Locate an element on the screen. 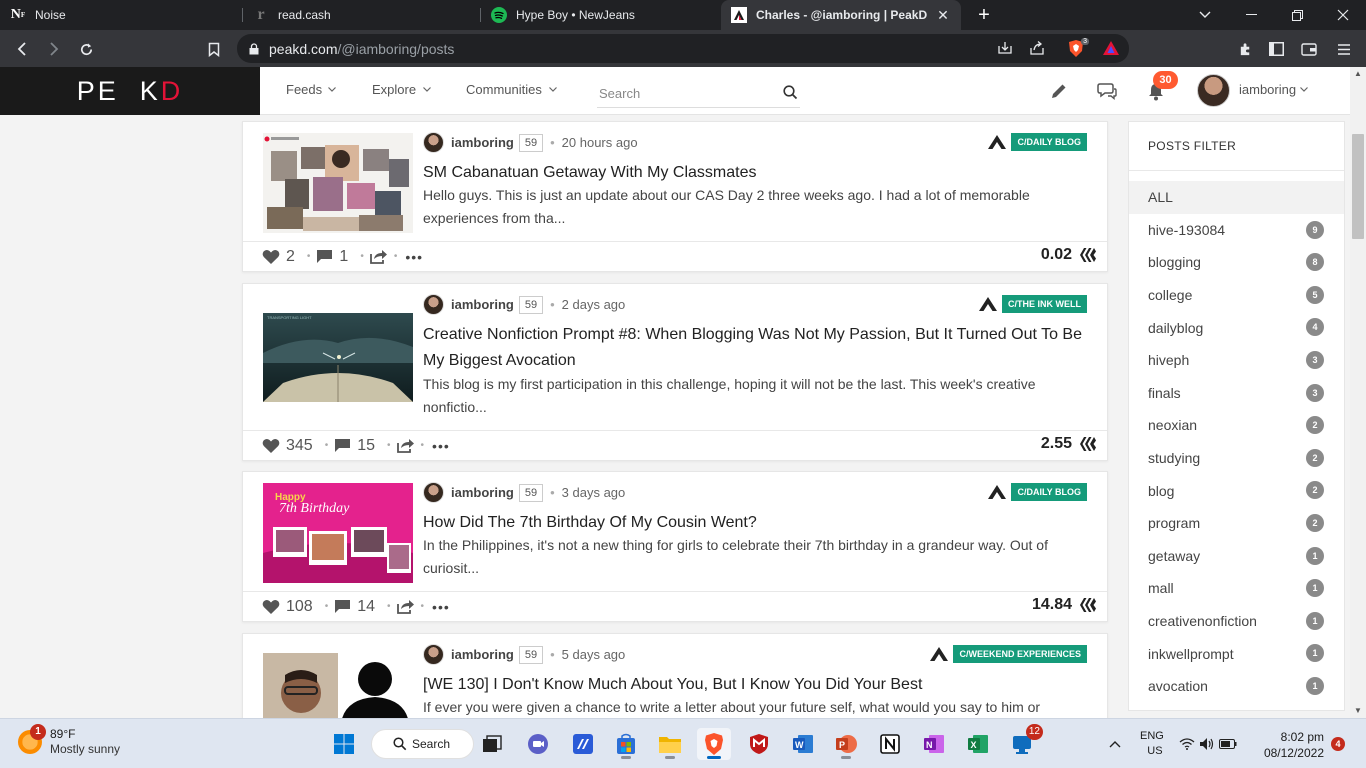 The height and width of the screenshot is (768, 1366). share-icon is located at coordinates (1037, 49).